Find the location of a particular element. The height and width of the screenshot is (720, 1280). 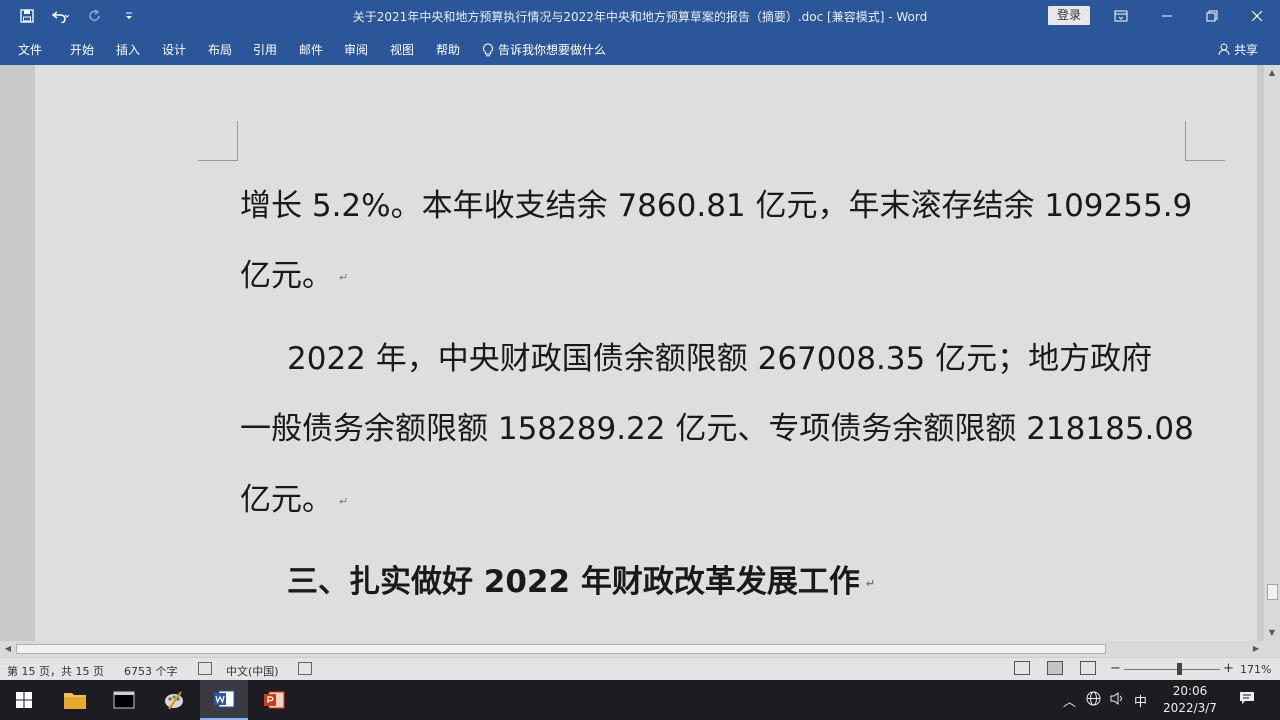

redo-icon is located at coordinates (94, 15).